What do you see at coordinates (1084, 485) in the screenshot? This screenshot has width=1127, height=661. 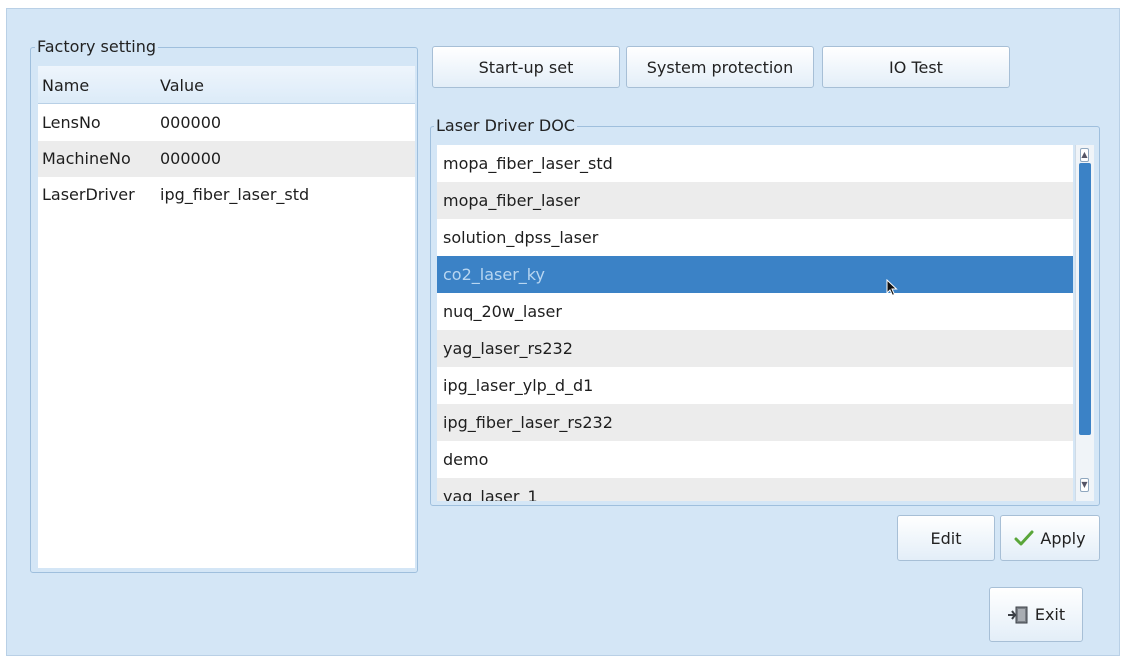 I see `scroll-down-arrow: ▼` at bounding box center [1084, 485].